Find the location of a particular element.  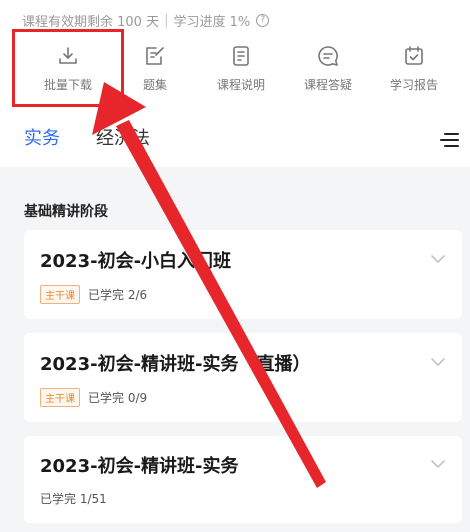

calendar-check-icon is located at coordinates (414, 55).